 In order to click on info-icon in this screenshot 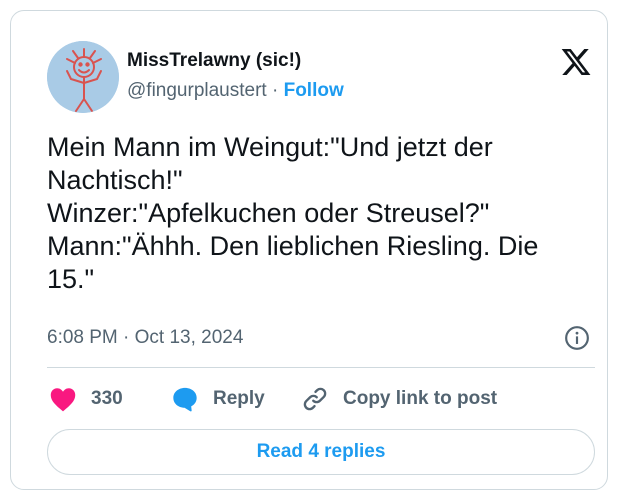, I will do `click(577, 338)`.